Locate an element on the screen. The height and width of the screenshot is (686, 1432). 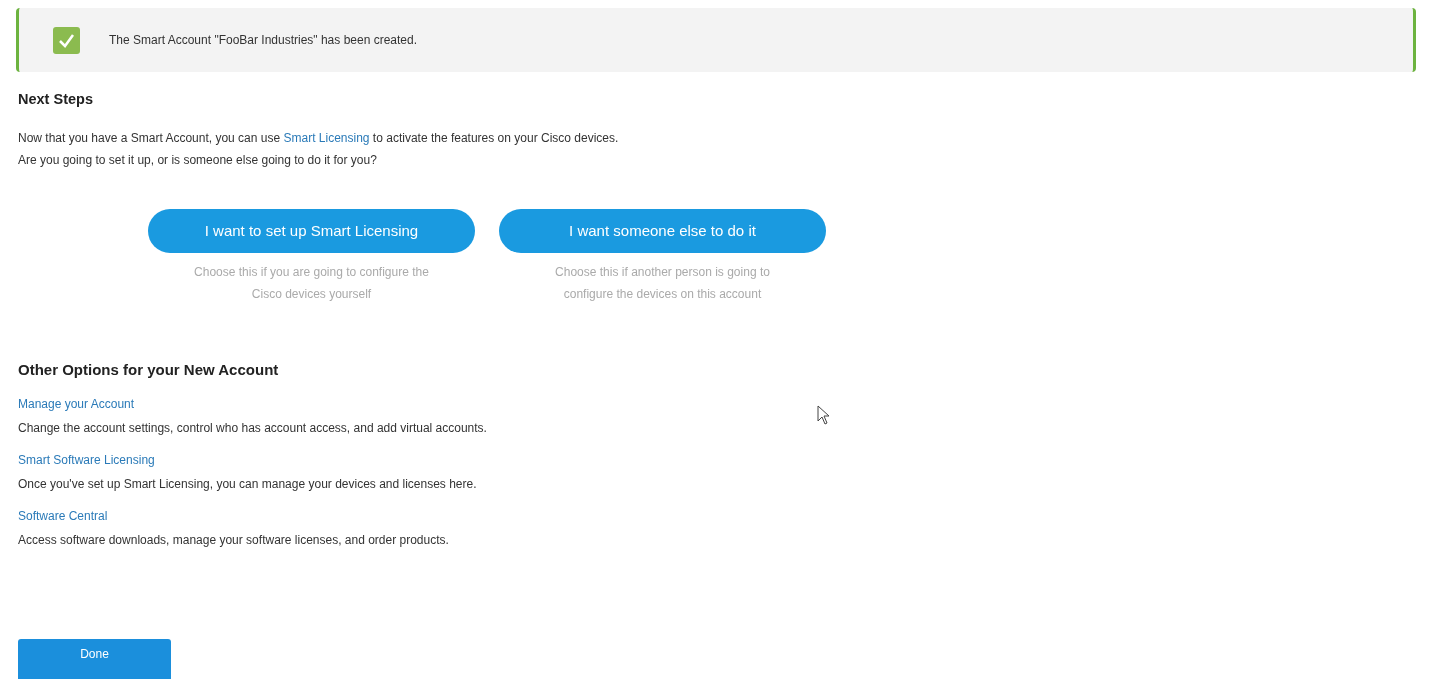
smart-licensing-link: Smart Licensing is located at coordinates (326, 137).